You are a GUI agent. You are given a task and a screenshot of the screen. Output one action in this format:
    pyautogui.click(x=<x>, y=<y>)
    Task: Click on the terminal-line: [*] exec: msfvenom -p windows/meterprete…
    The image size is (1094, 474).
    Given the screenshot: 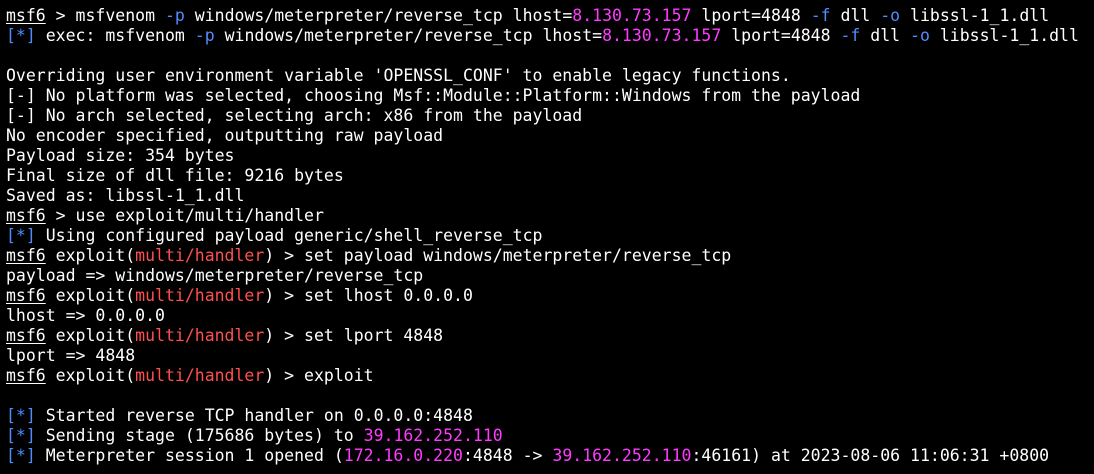 What is the action you would take?
    pyautogui.click(x=550, y=36)
    